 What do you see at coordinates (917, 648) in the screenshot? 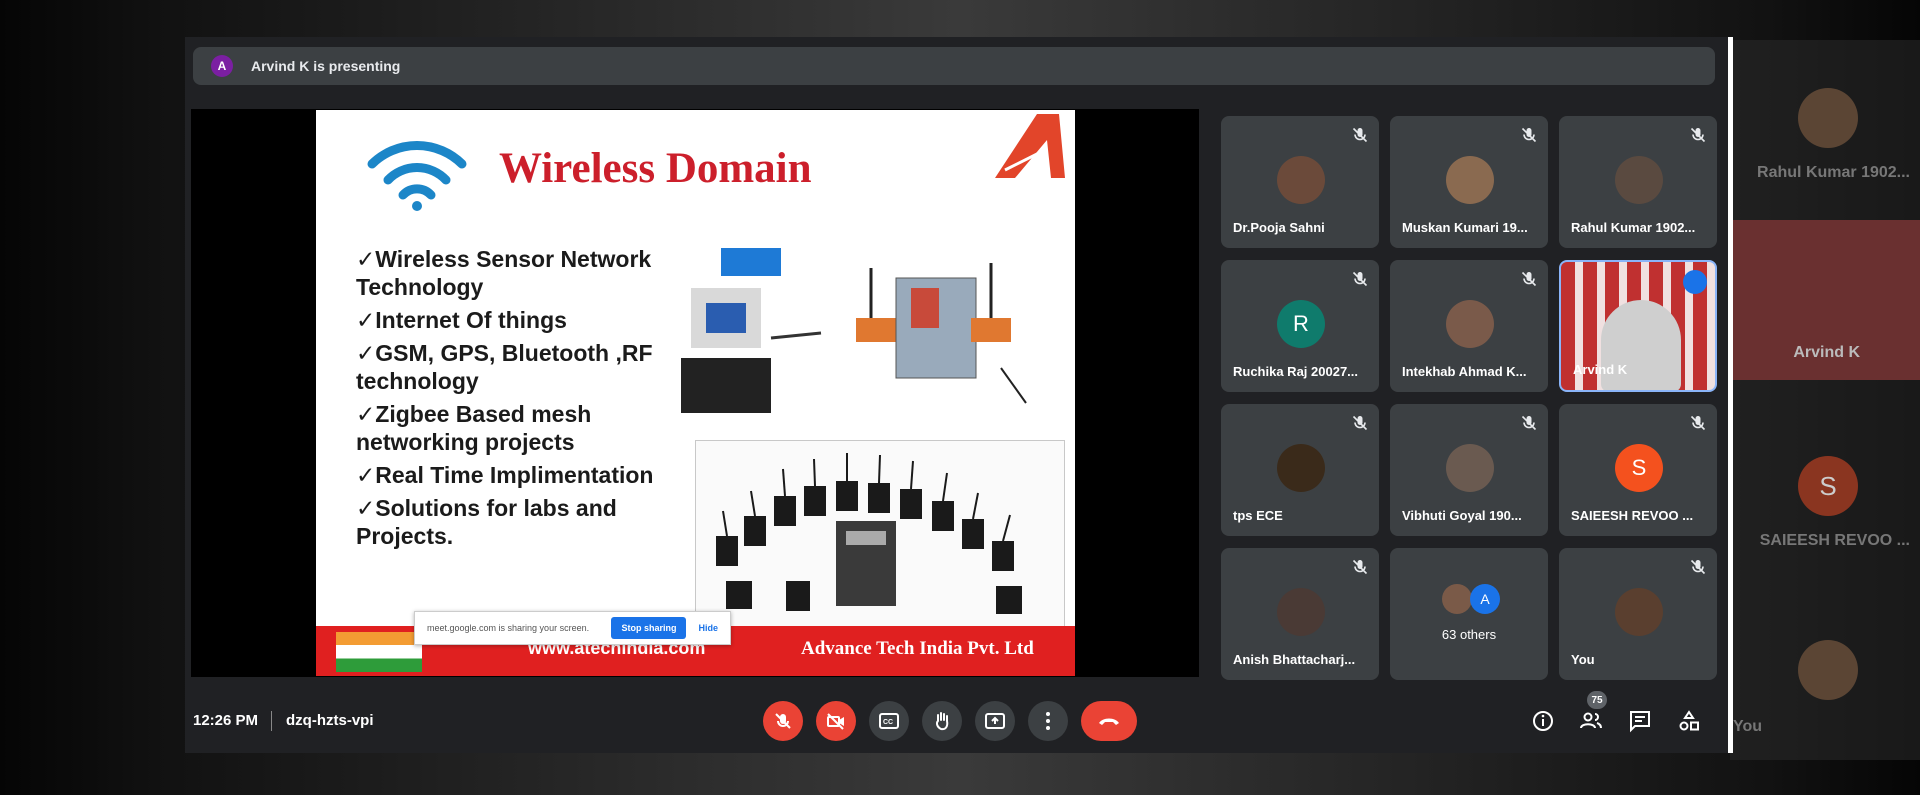
I see `footer-company: Advance Tech India Pvt. Ltd` at bounding box center [917, 648].